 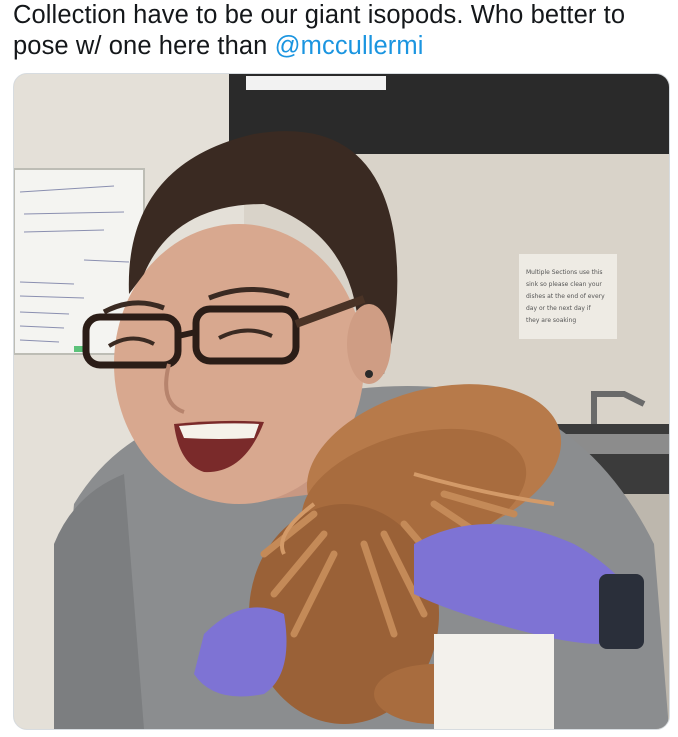 I want to click on mention-link: @mccullermi, so click(x=349, y=46).